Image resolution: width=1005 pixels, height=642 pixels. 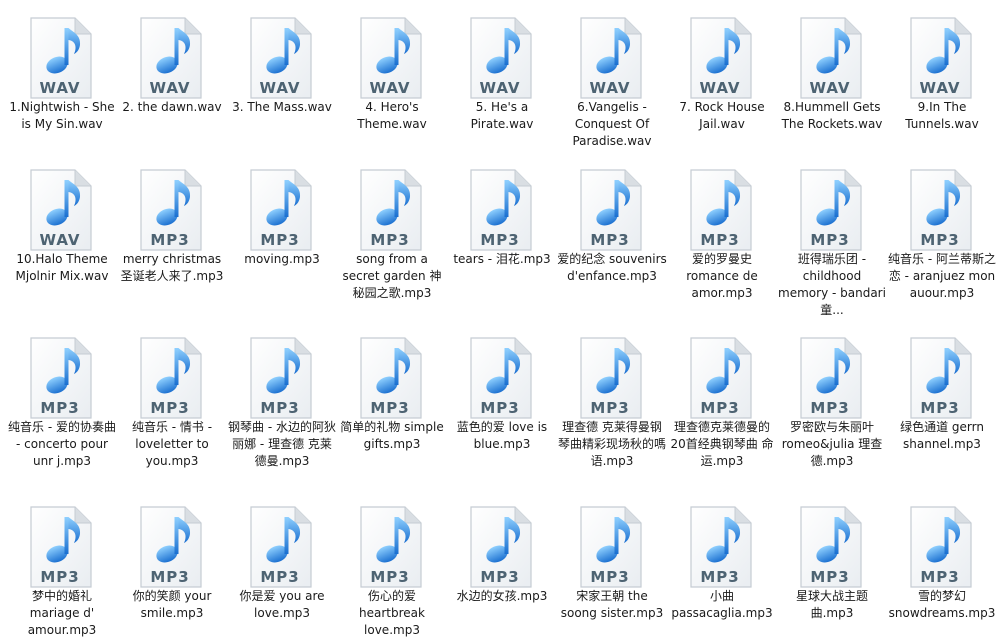 I want to click on file-name: 宋家王朝 the soong sister.mp3, so click(x=612, y=604).